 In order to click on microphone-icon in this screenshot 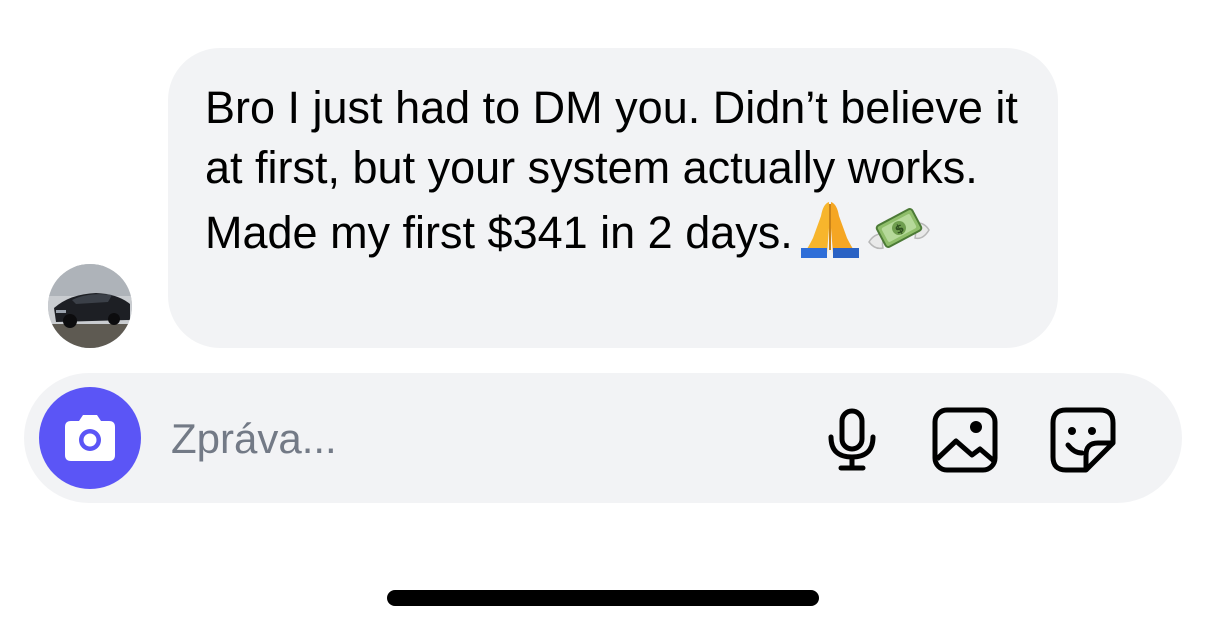, I will do `click(852, 439)`.